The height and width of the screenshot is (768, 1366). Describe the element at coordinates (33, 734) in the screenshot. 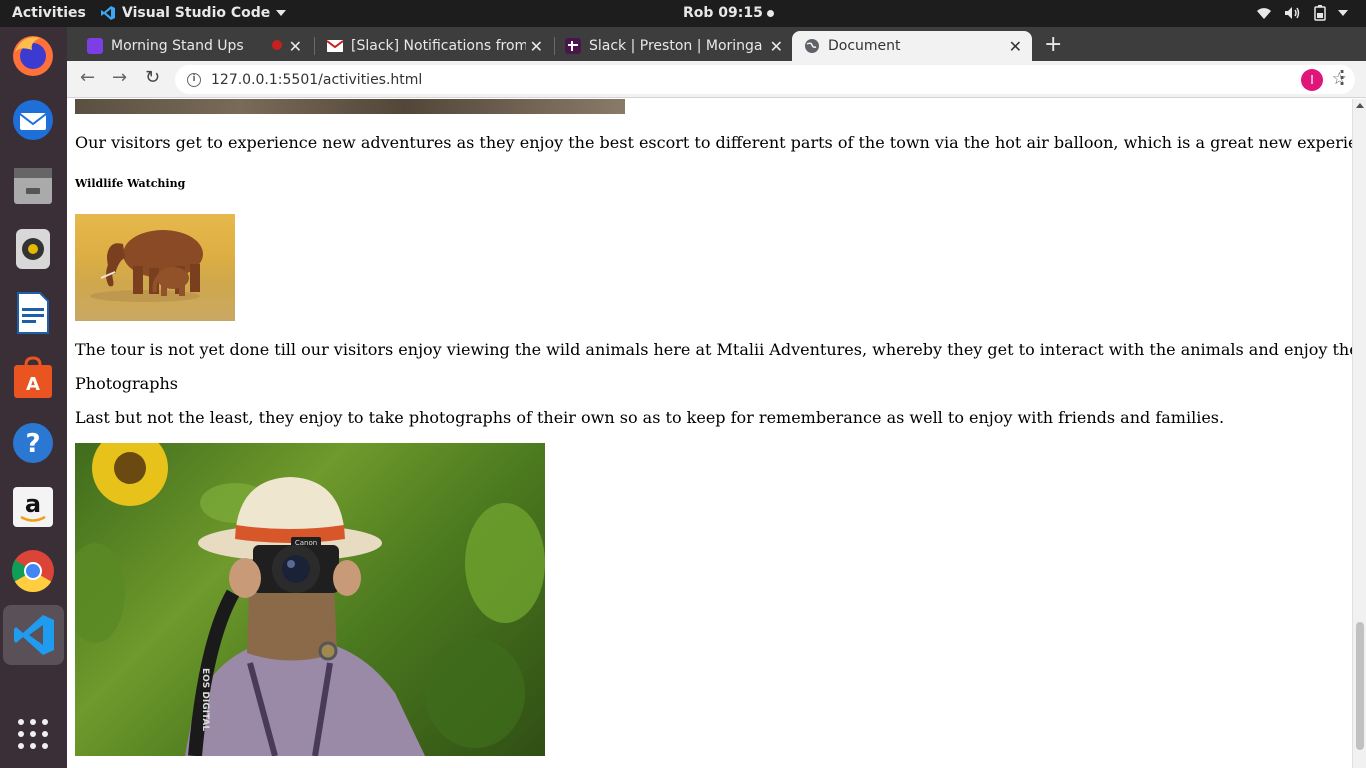

I see `show-applications-button` at that location.